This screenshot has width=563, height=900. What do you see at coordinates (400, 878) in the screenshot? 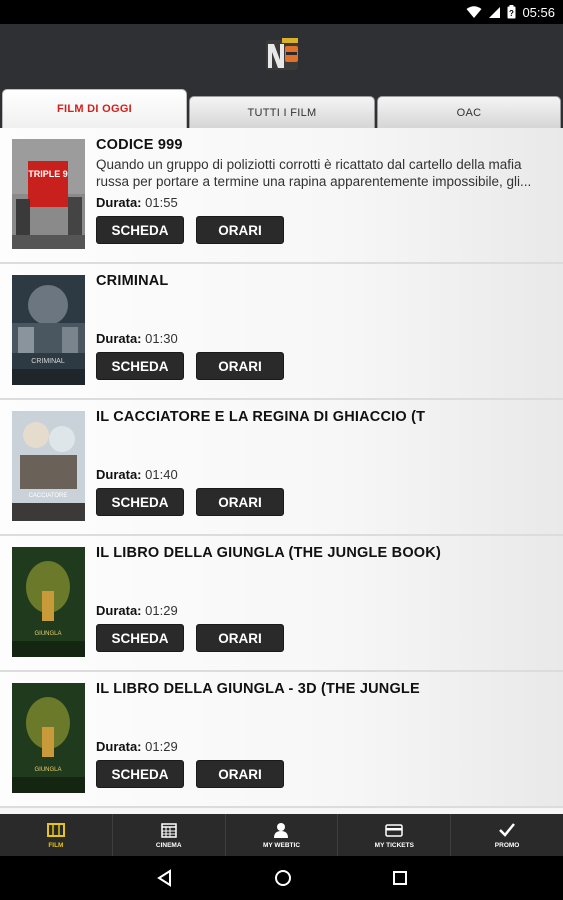
I see `recents-icon` at bounding box center [400, 878].